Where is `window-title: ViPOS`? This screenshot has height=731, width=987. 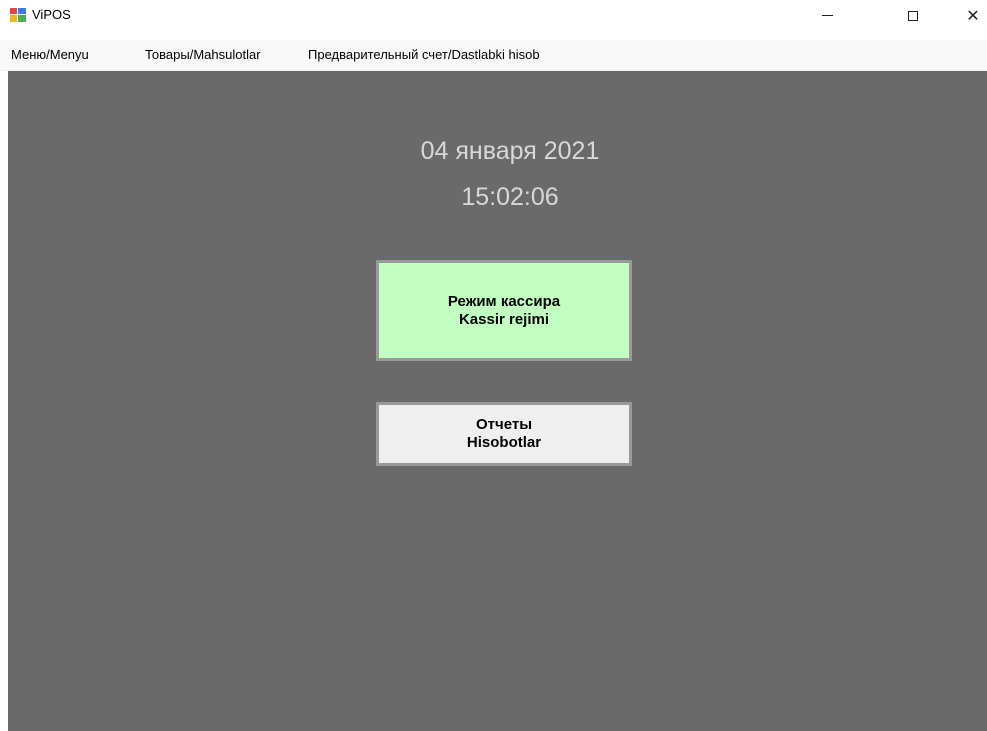 window-title: ViPOS is located at coordinates (51, 14).